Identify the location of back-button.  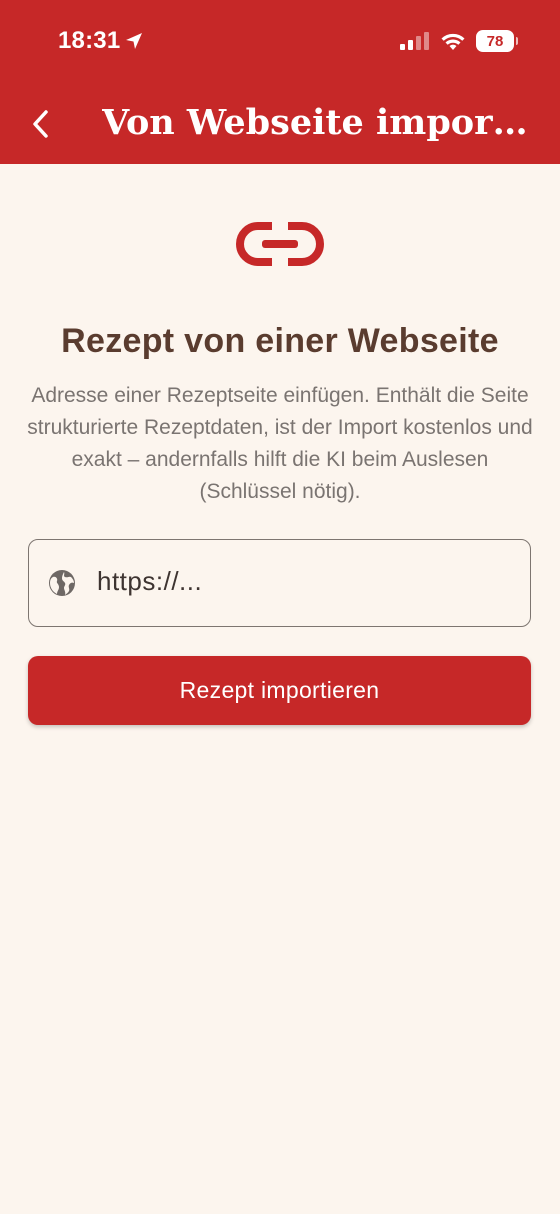
(41, 124).